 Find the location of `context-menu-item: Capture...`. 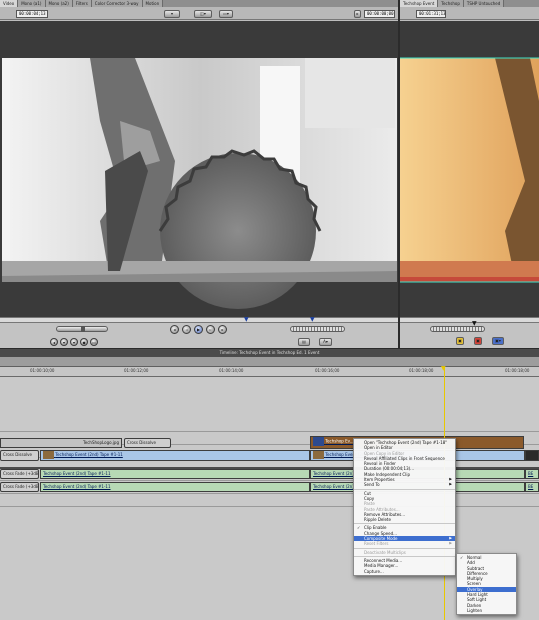

context-menu-item: Capture... is located at coordinates (404, 571).